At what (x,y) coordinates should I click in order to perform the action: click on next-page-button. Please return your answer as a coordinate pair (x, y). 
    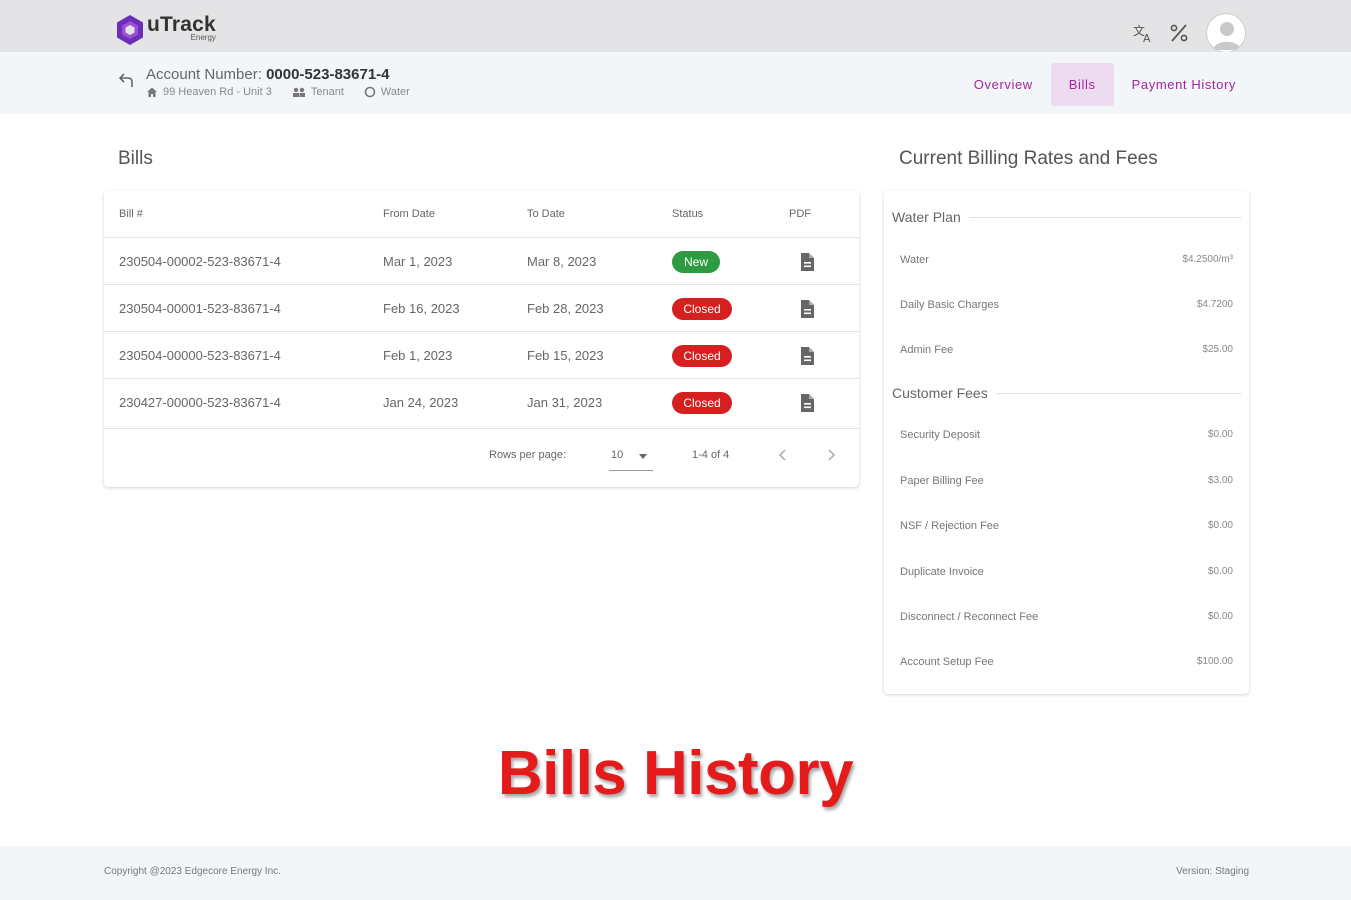
    Looking at the image, I should click on (831, 455).